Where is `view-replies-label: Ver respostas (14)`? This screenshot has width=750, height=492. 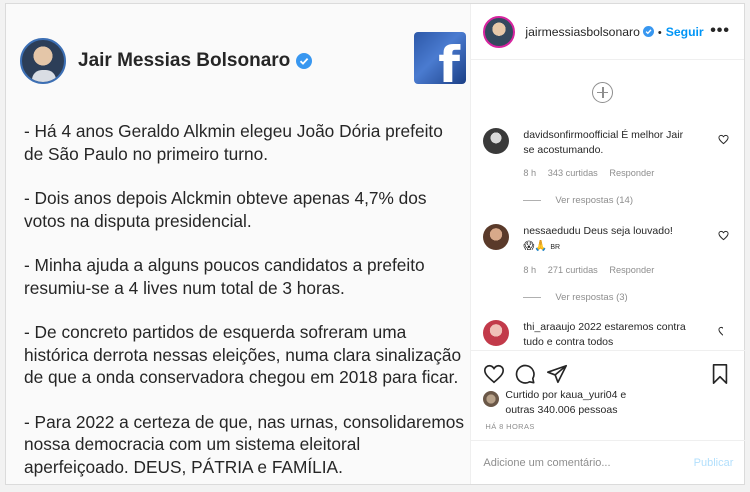 view-replies-label: Ver respostas (14) is located at coordinates (594, 200).